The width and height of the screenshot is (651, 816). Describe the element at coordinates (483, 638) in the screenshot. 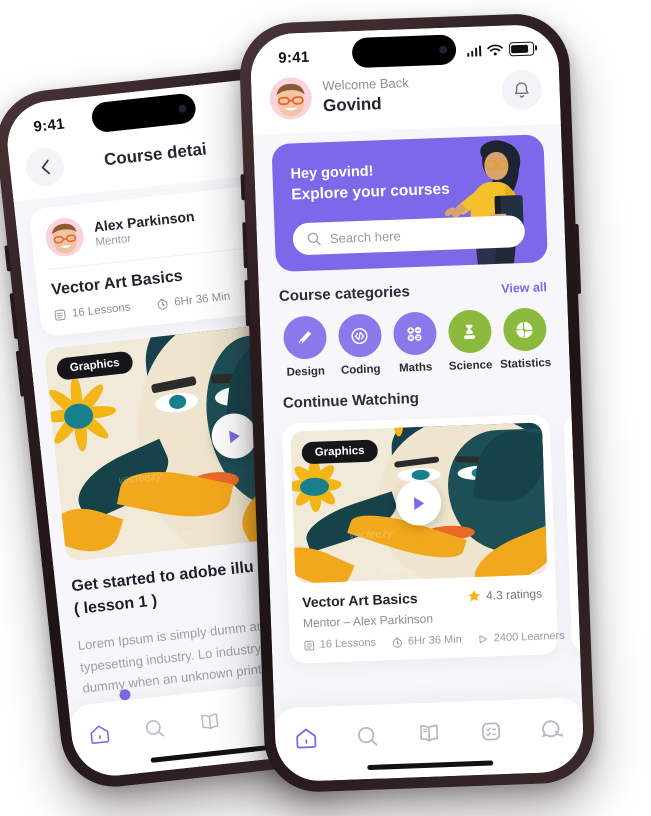

I see `learners-icon` at that location.